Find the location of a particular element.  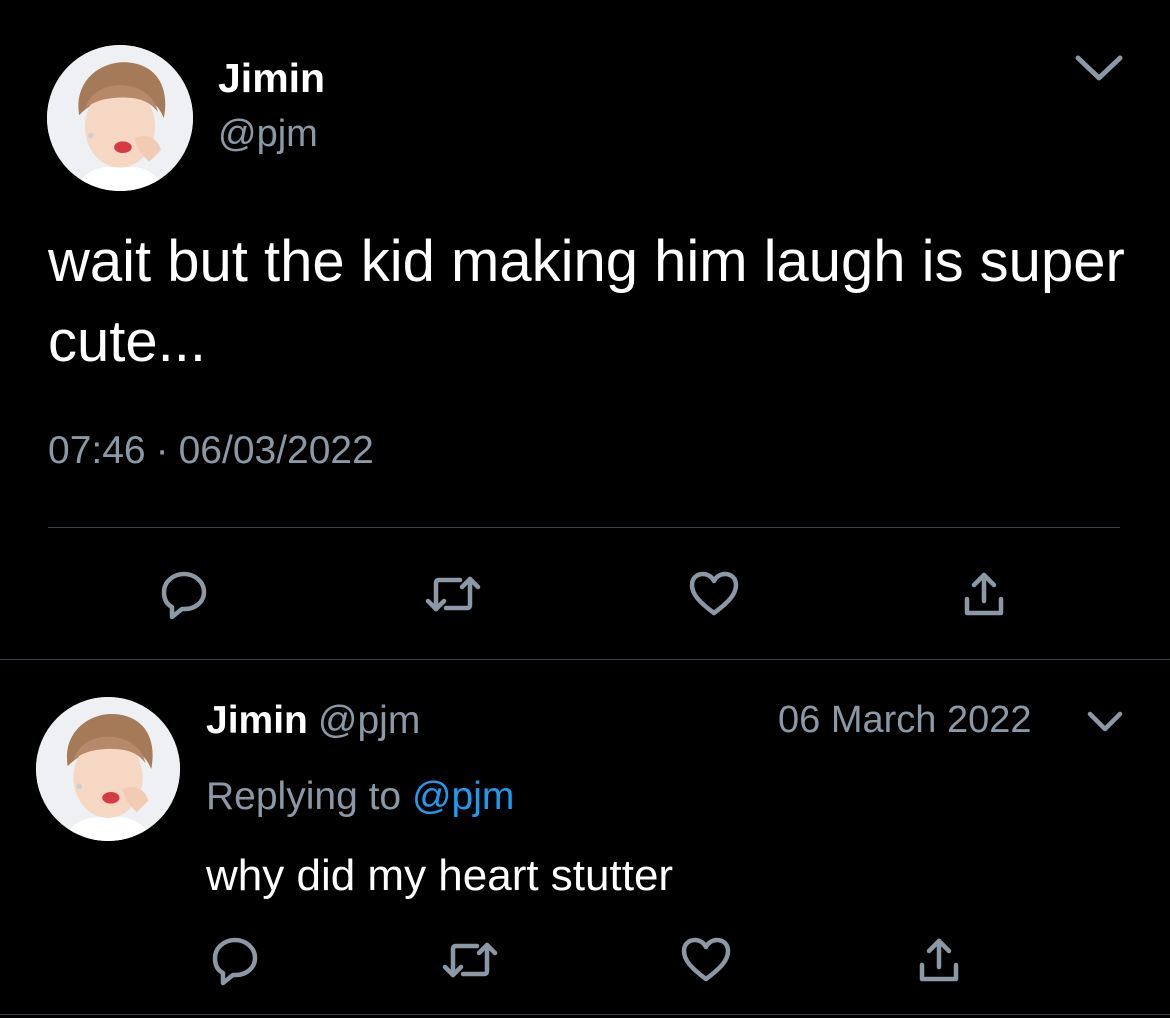

author-avatar is located at coordinates (120, 118).